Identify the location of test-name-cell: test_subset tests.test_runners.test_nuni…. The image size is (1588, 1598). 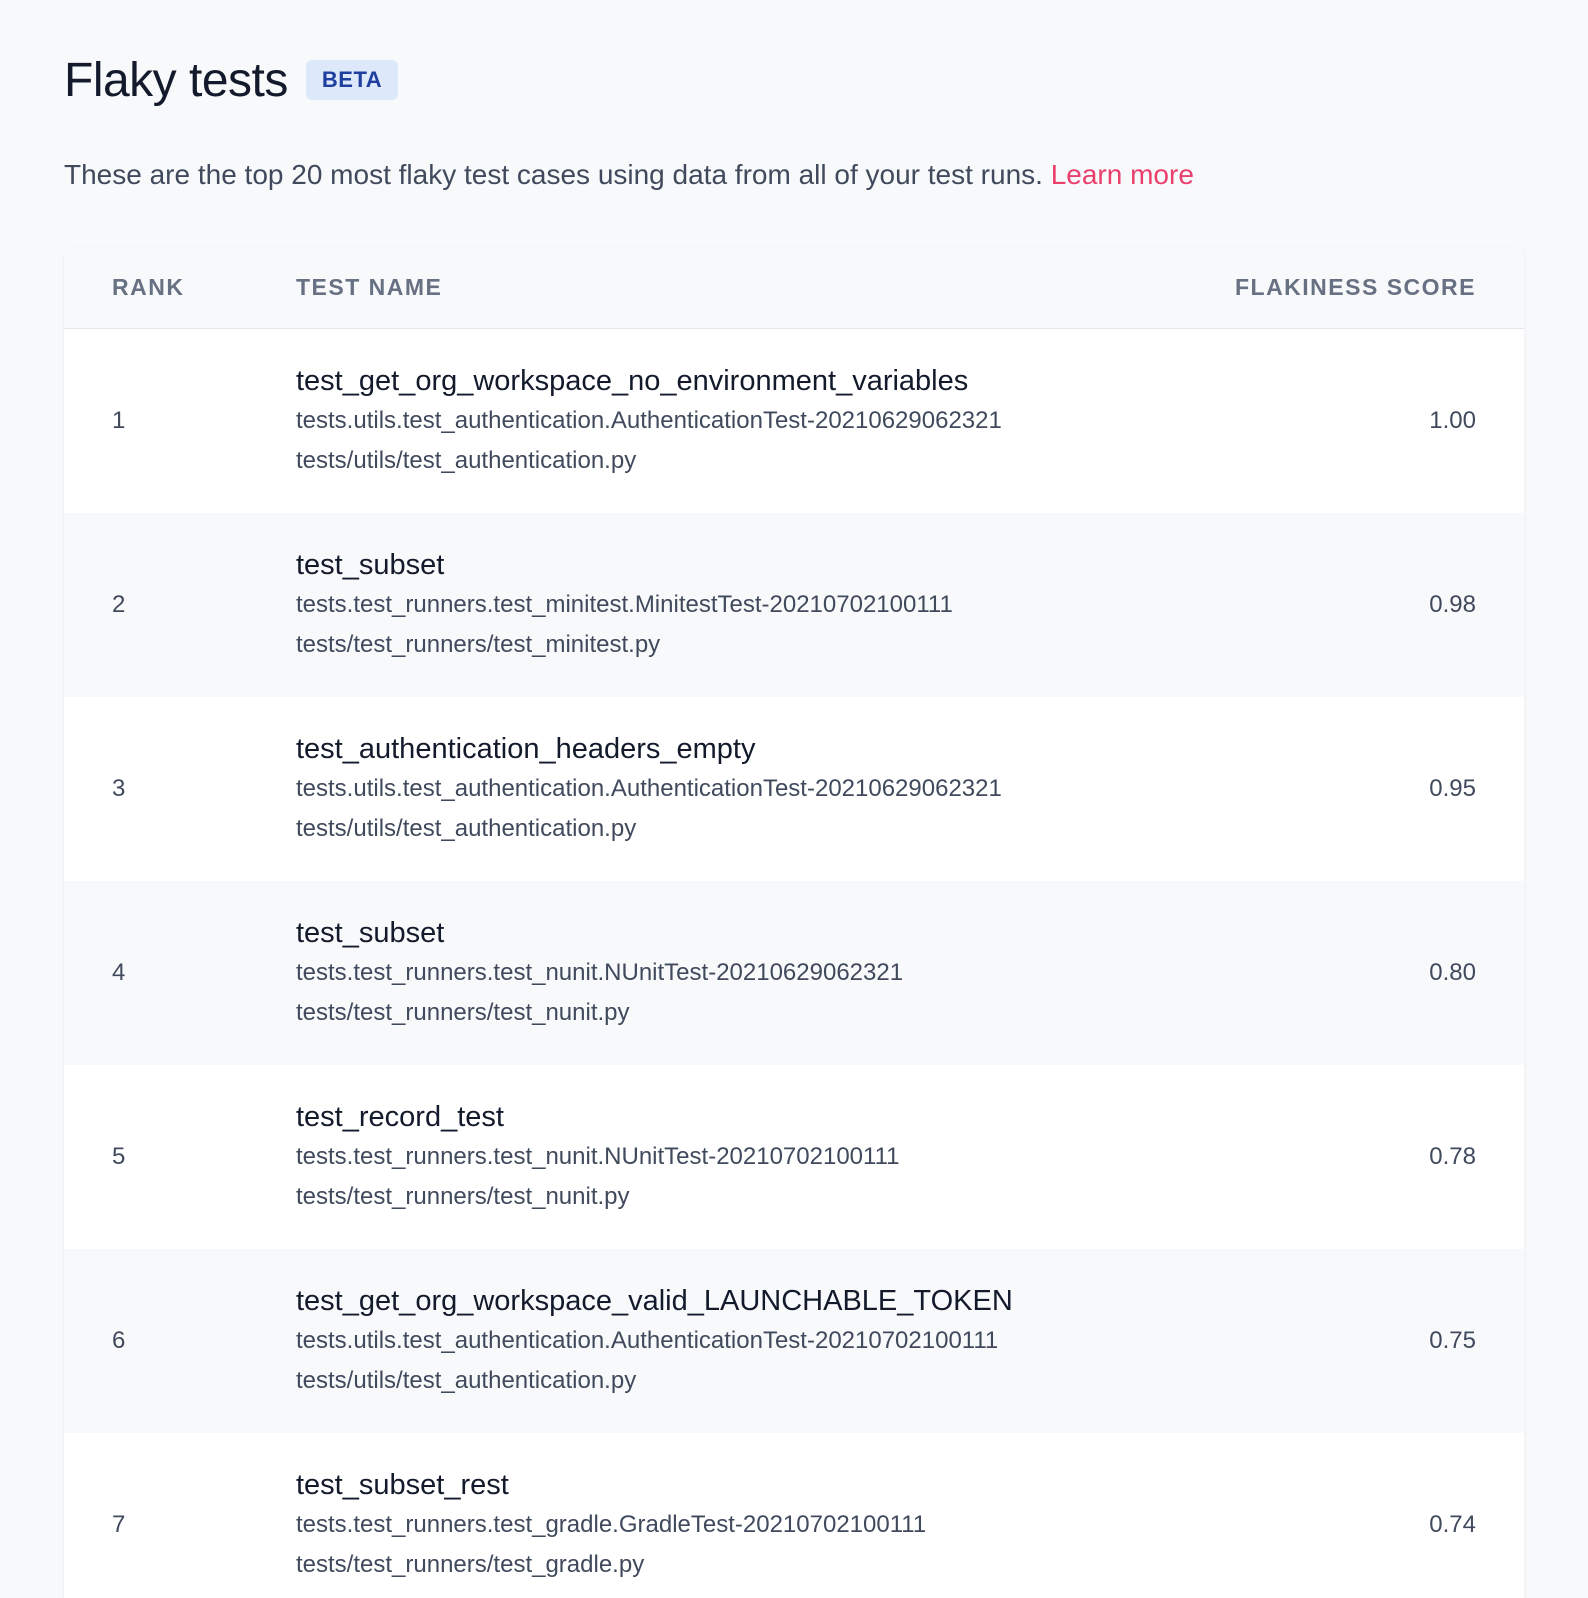
(750, 973).